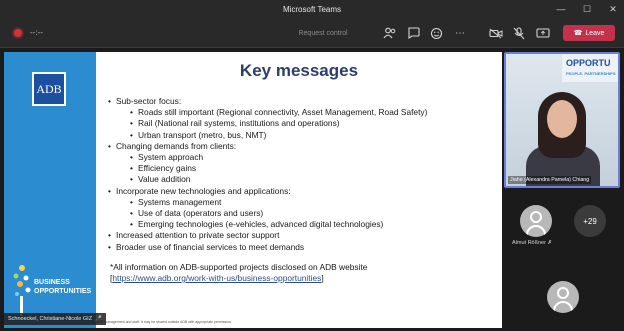  What do you see at coordinates (612, 9) in the screenshot?
I see `close-icon: ✕` at bounding box center [612, 9].